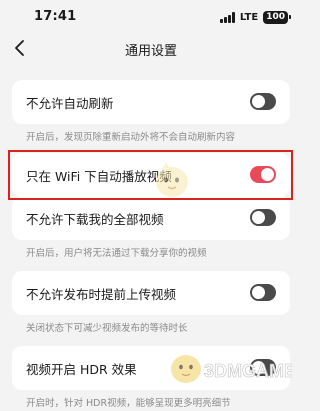 Image resolution: width=320 pixels, height=411 pixels. Describe the element at coordinates (277, 17) in the screenshot. I see `battery-icon: 100` at that location.